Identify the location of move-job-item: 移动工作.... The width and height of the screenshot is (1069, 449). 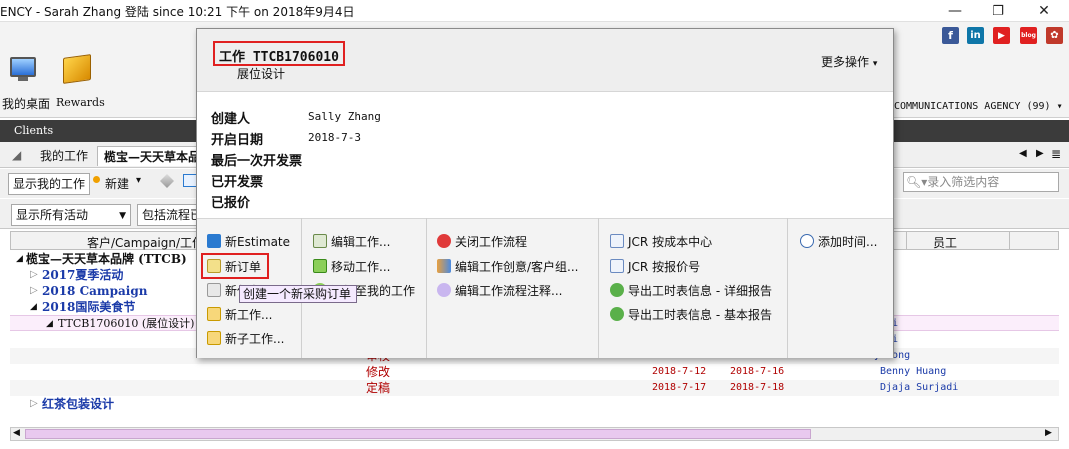
(351, 266).